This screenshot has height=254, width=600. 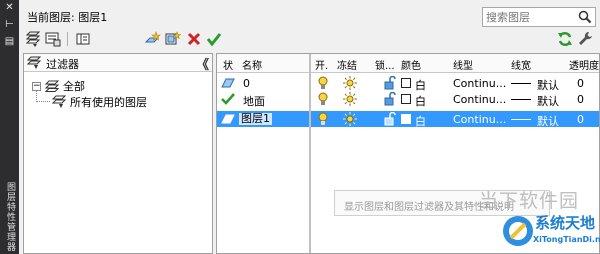 I want to click on wrench-icon, so click(x=585, y=38).